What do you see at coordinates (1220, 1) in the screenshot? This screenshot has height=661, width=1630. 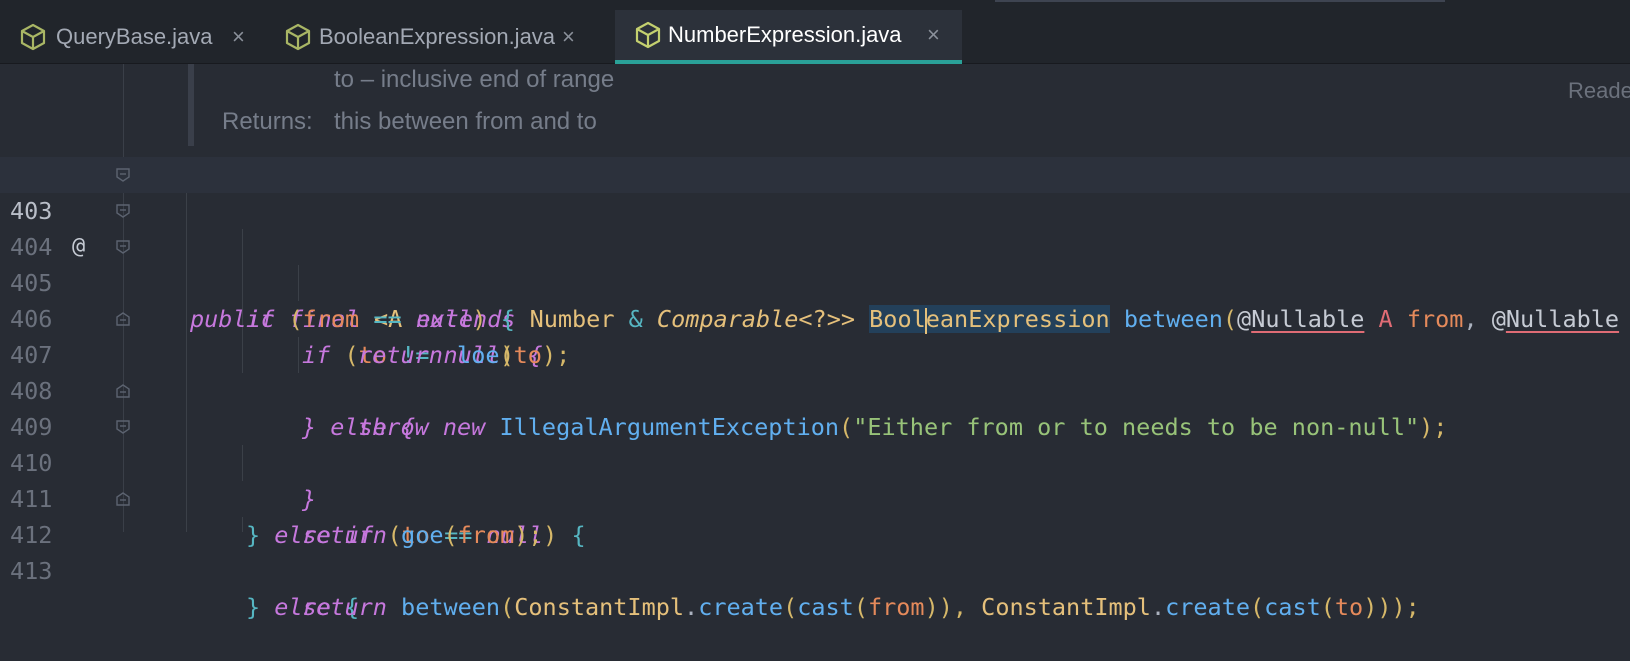 I see `window-scroll-indicator` at bounding box center [1220, 1].